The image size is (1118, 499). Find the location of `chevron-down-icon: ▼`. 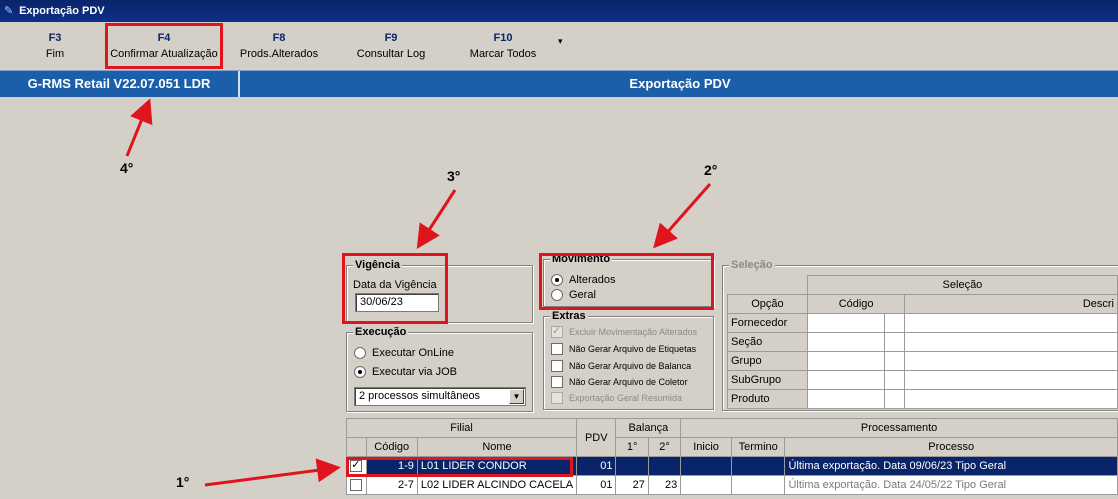

chevron-down-icon: ▼ is located at coordinates (516, 396).